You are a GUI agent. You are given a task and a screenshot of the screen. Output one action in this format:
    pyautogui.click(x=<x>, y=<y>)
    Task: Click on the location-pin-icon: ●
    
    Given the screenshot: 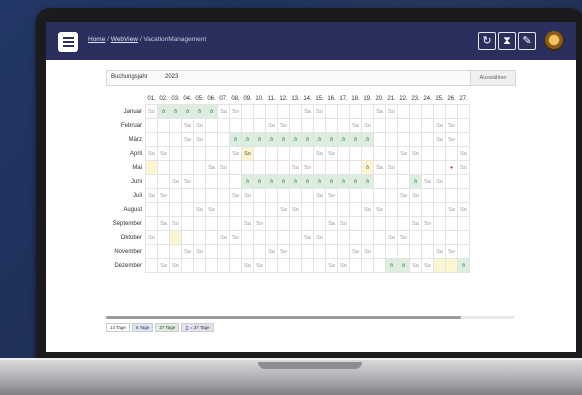 What is the action you would take?
    pyautogui.click(x=451, y=167)
    